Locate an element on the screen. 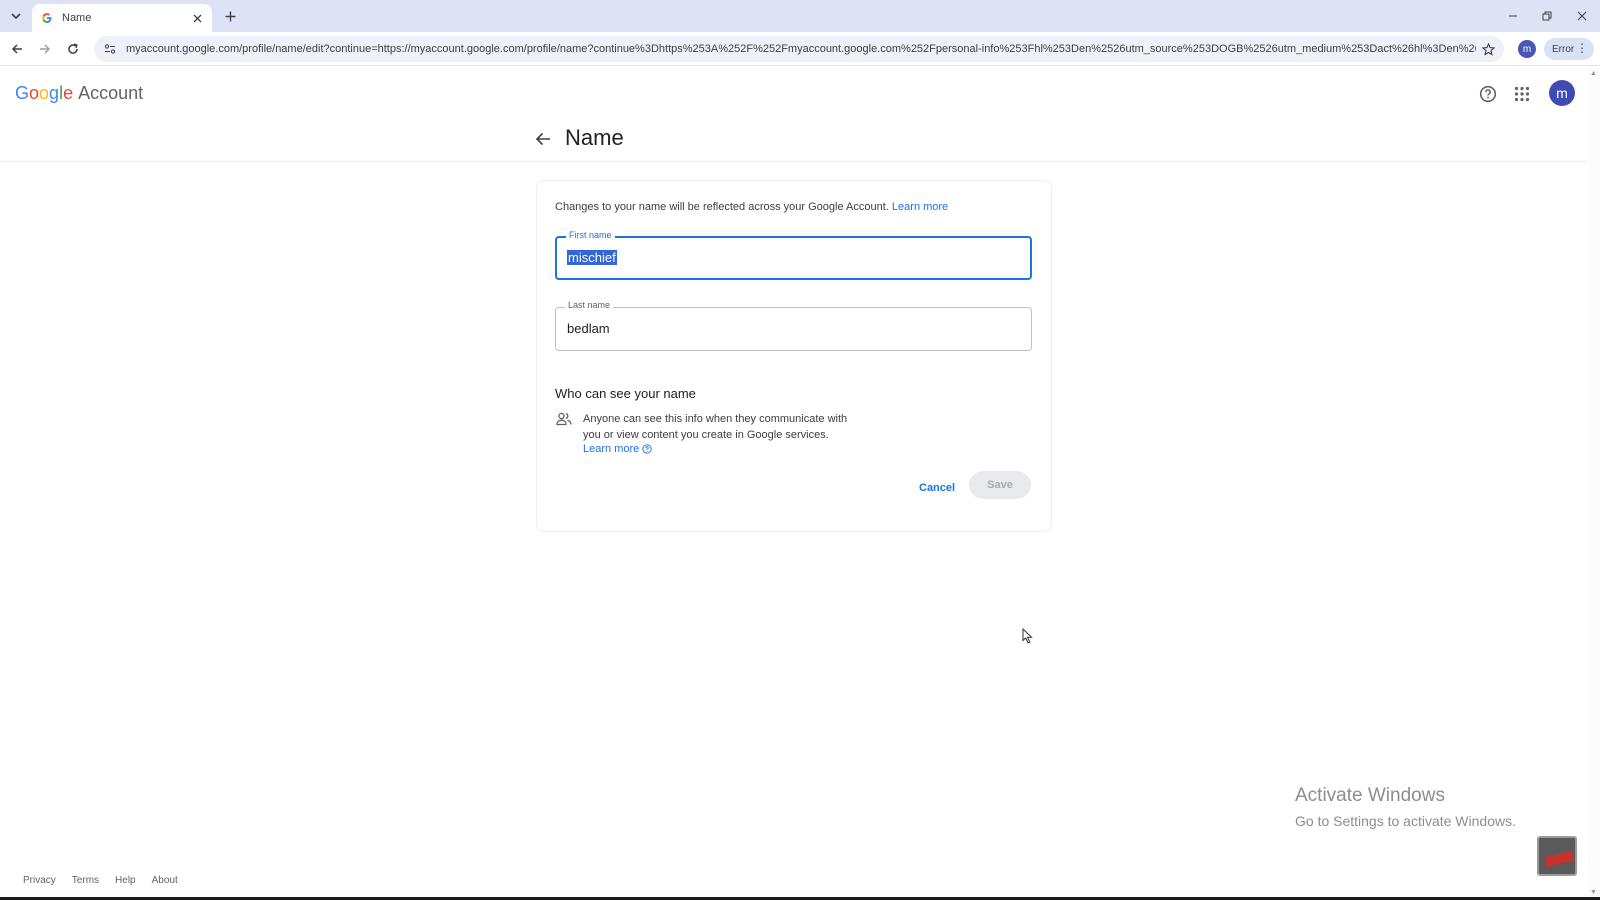  help-icon is located at coordinates (1488, 94).